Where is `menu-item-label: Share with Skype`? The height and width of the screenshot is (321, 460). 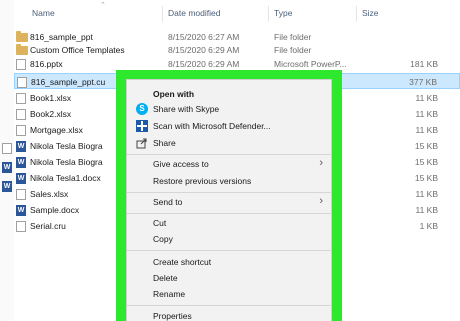 menu-item-label: Share with Skype is located at coordinates (186, 109).